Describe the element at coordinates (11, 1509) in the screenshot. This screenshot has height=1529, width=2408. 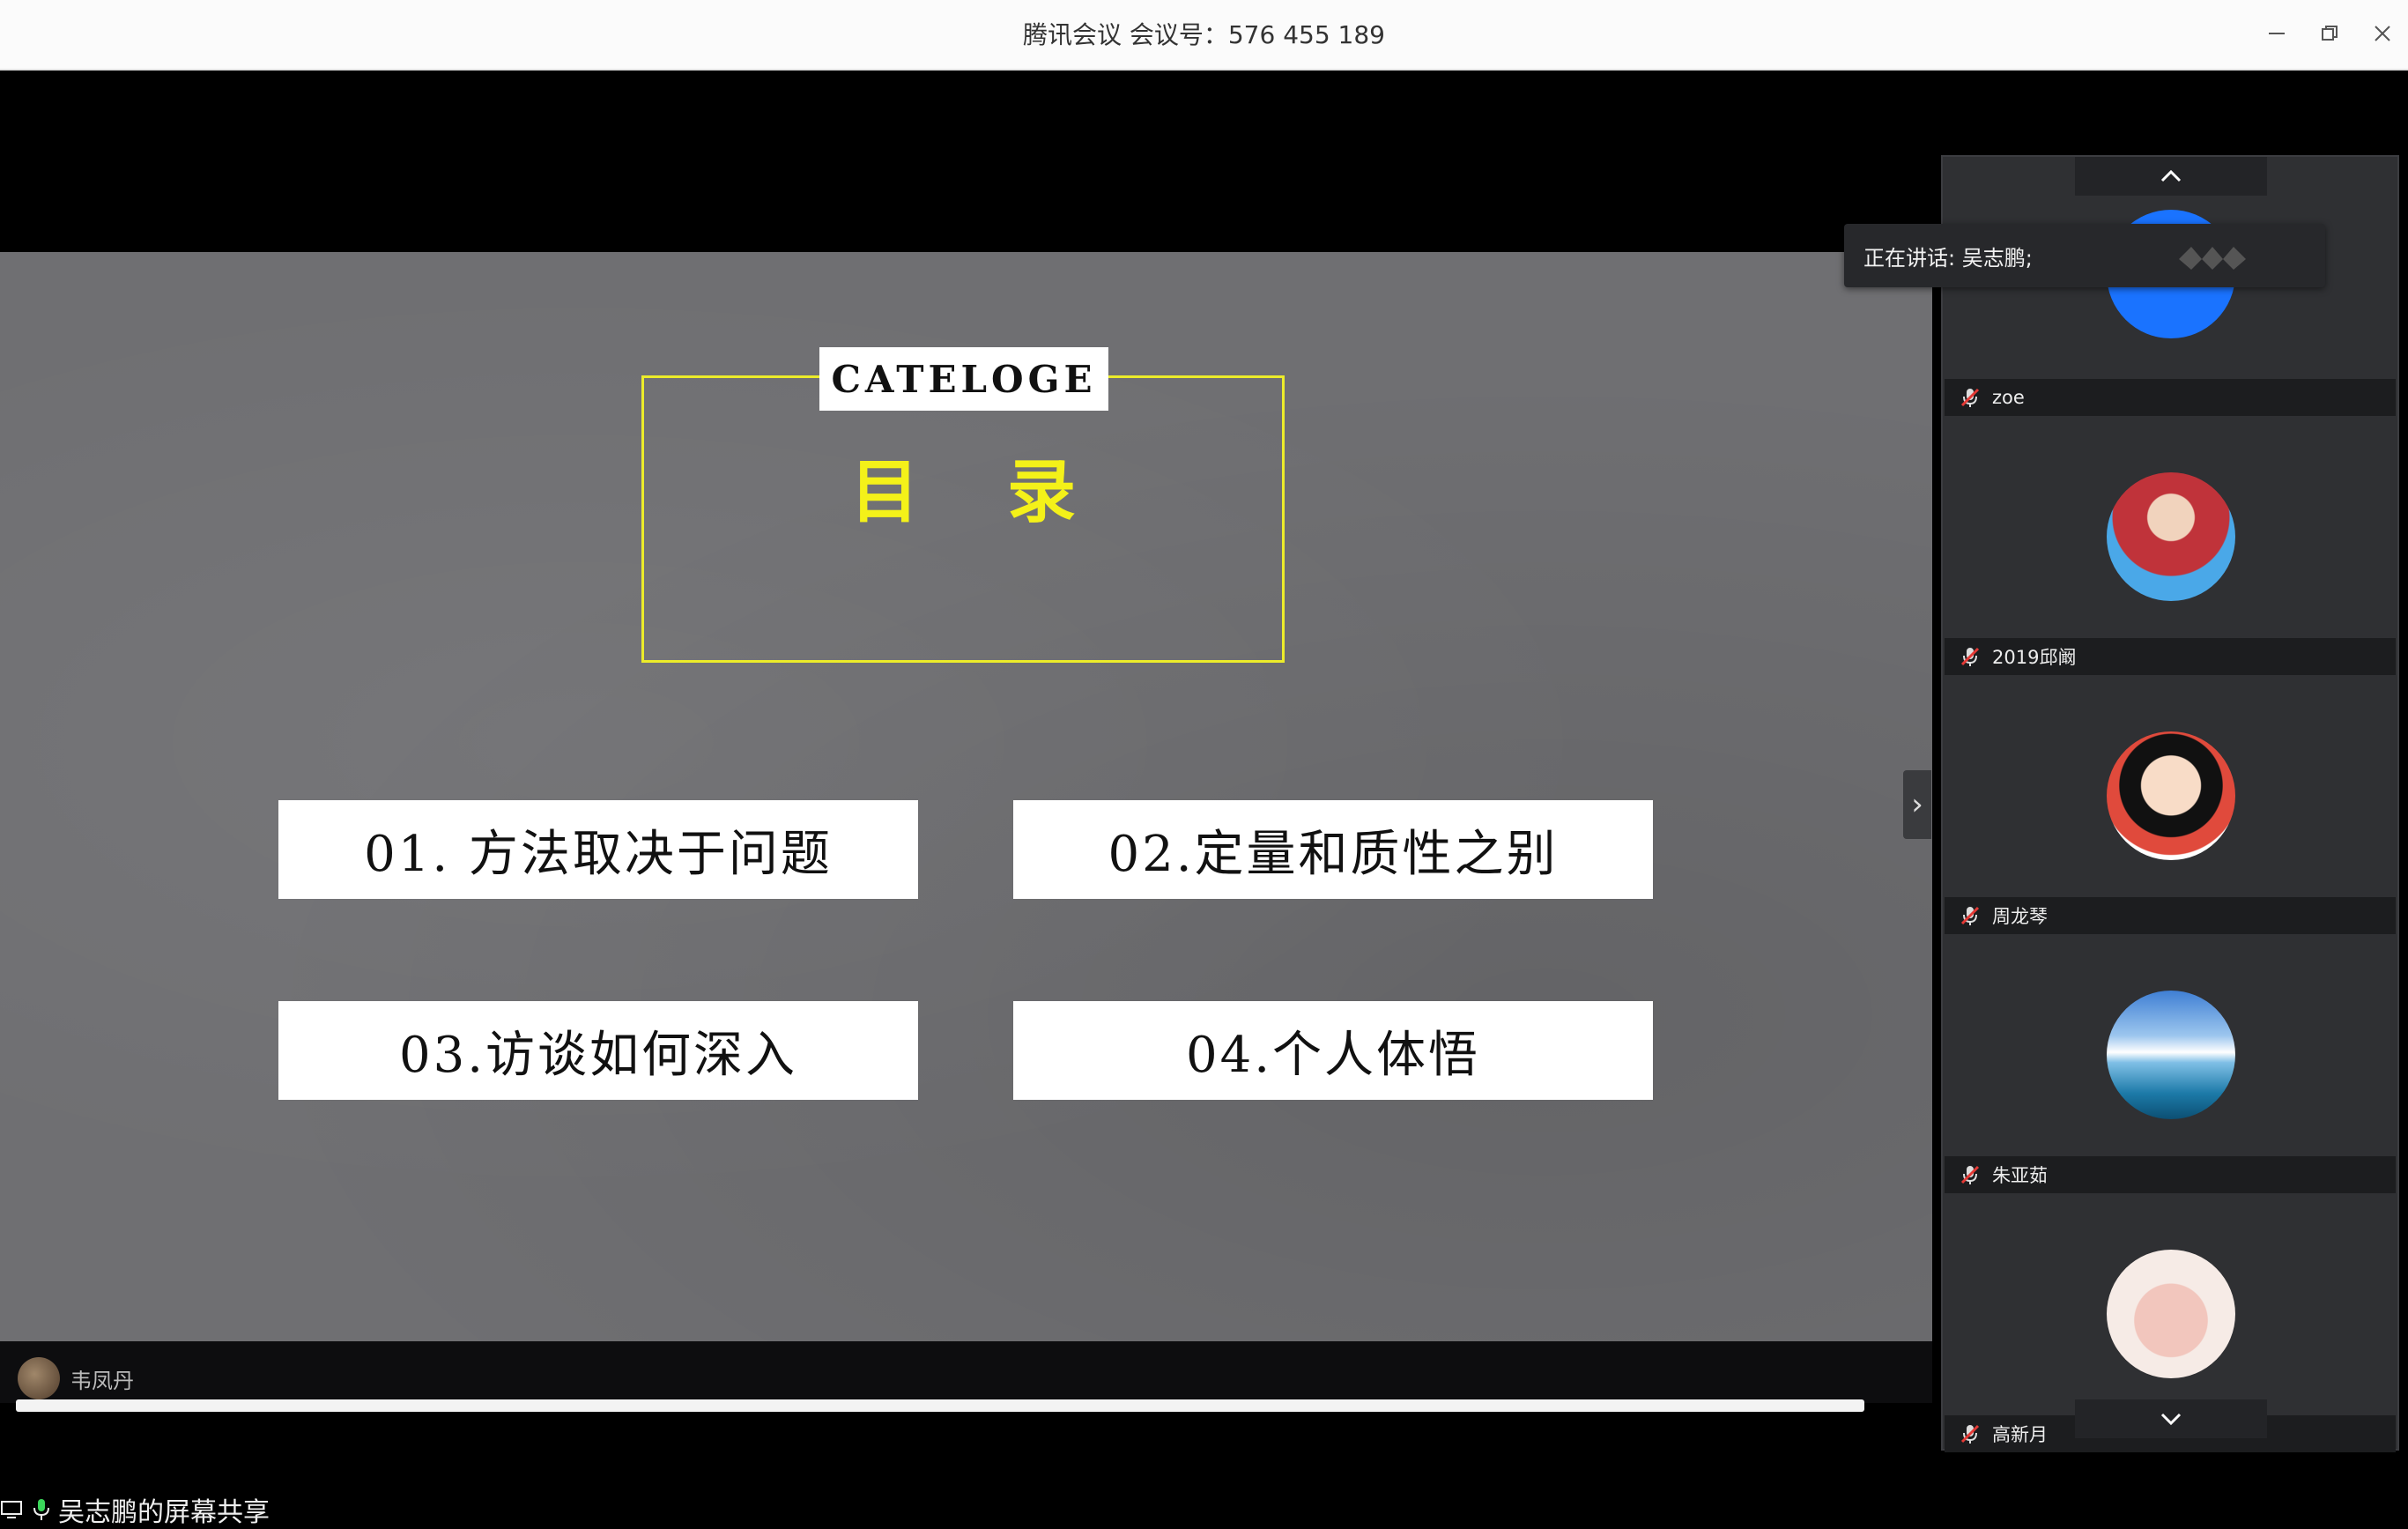
I see `screen-icon` at that location.